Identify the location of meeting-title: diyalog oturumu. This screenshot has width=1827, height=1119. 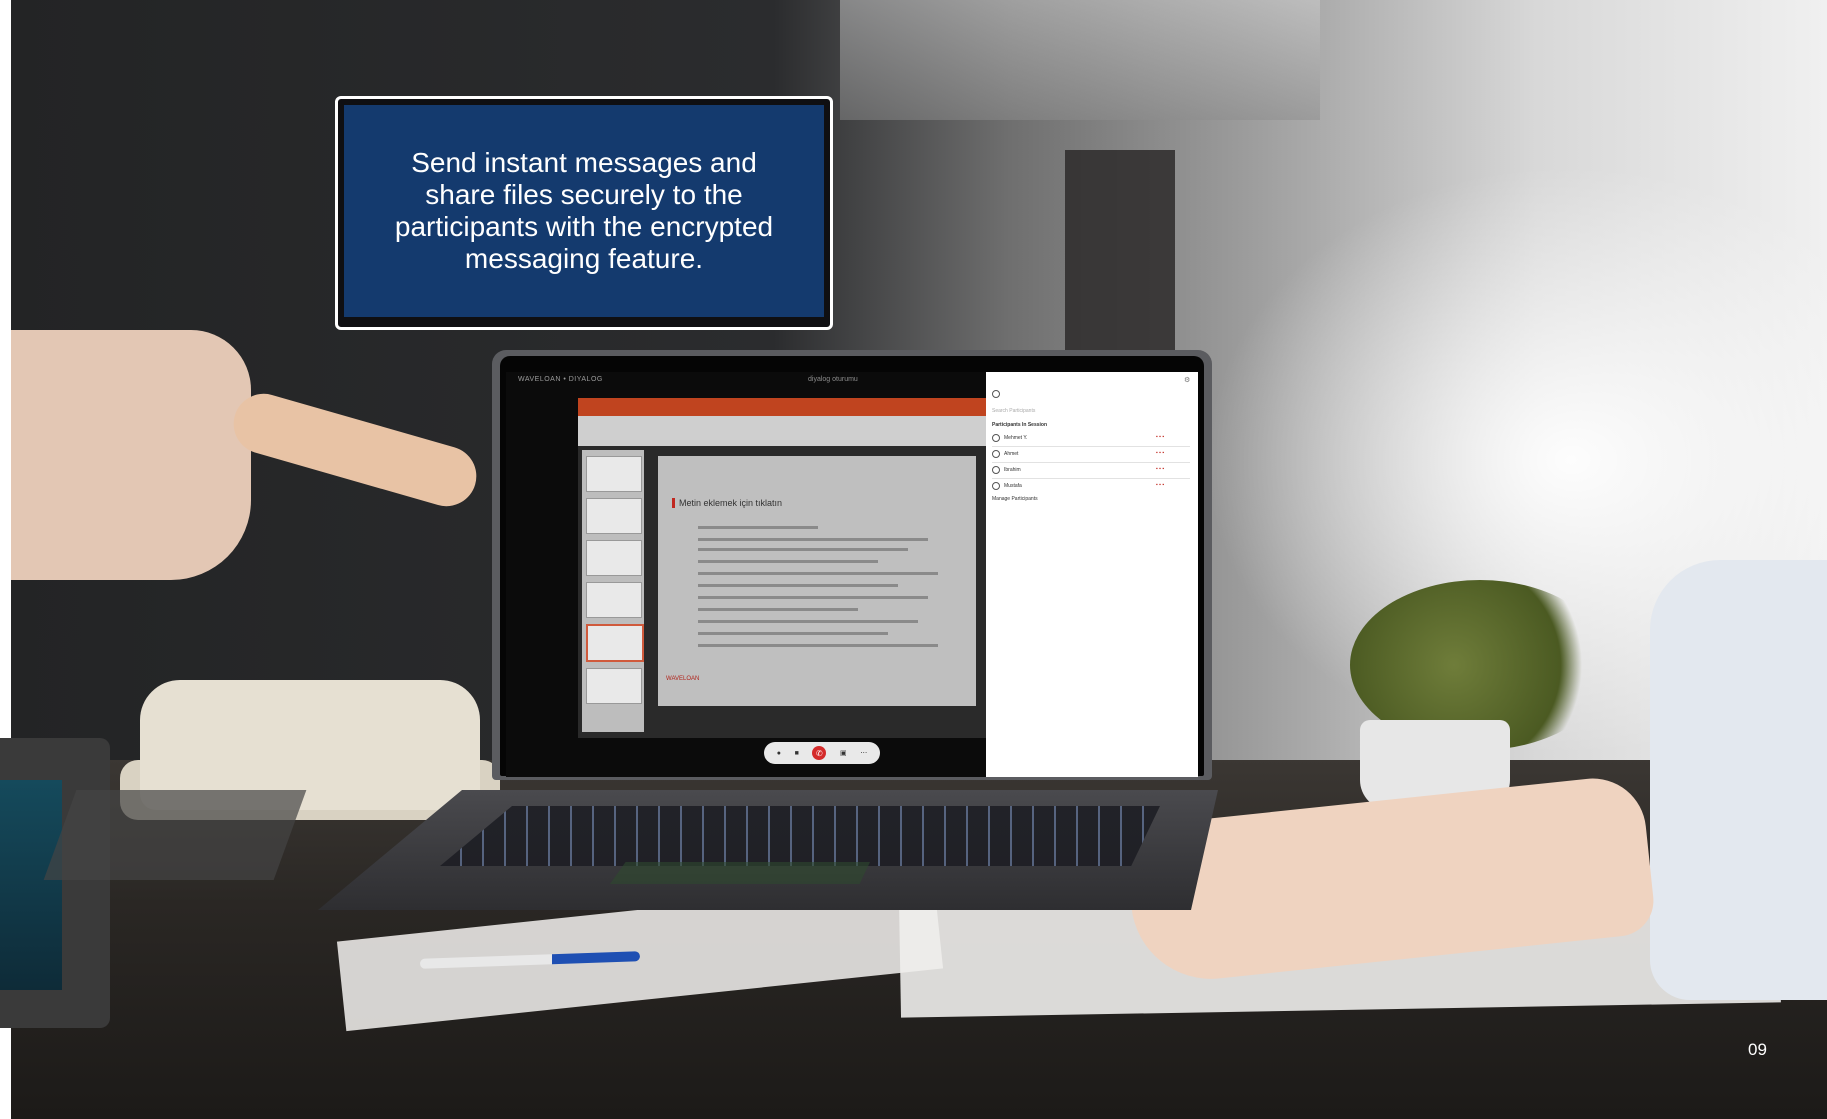
(833, 379).